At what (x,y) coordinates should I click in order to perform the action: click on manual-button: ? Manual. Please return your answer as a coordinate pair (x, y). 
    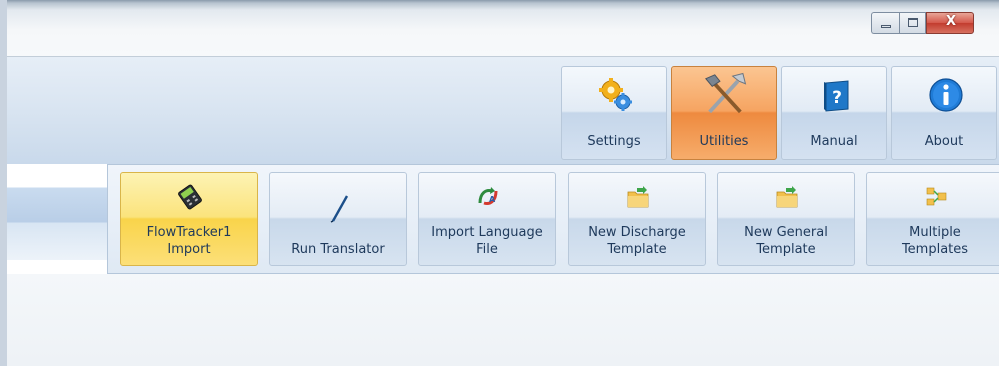
    Looking at the image, I should click on (834, 113).